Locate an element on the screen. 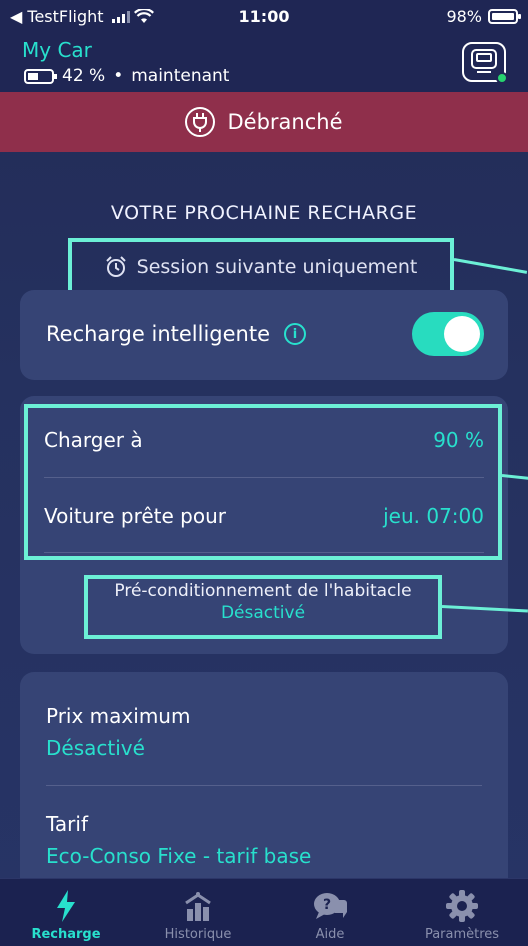 The height and width of the screenshot is (946, 528). history-icon is located at coordinates (198, 906).